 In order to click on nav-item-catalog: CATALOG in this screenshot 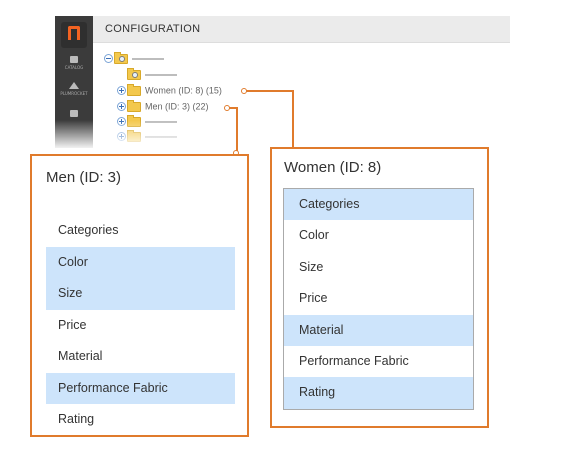, I will do `click(74, 63)`.